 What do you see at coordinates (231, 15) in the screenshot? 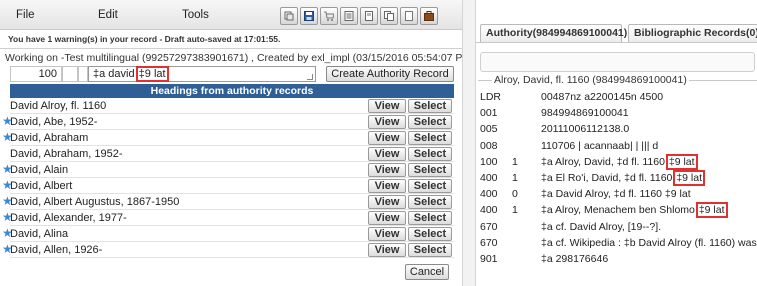
I see `menu-bar: File Edit Tools` at bounding box center [231, 15].